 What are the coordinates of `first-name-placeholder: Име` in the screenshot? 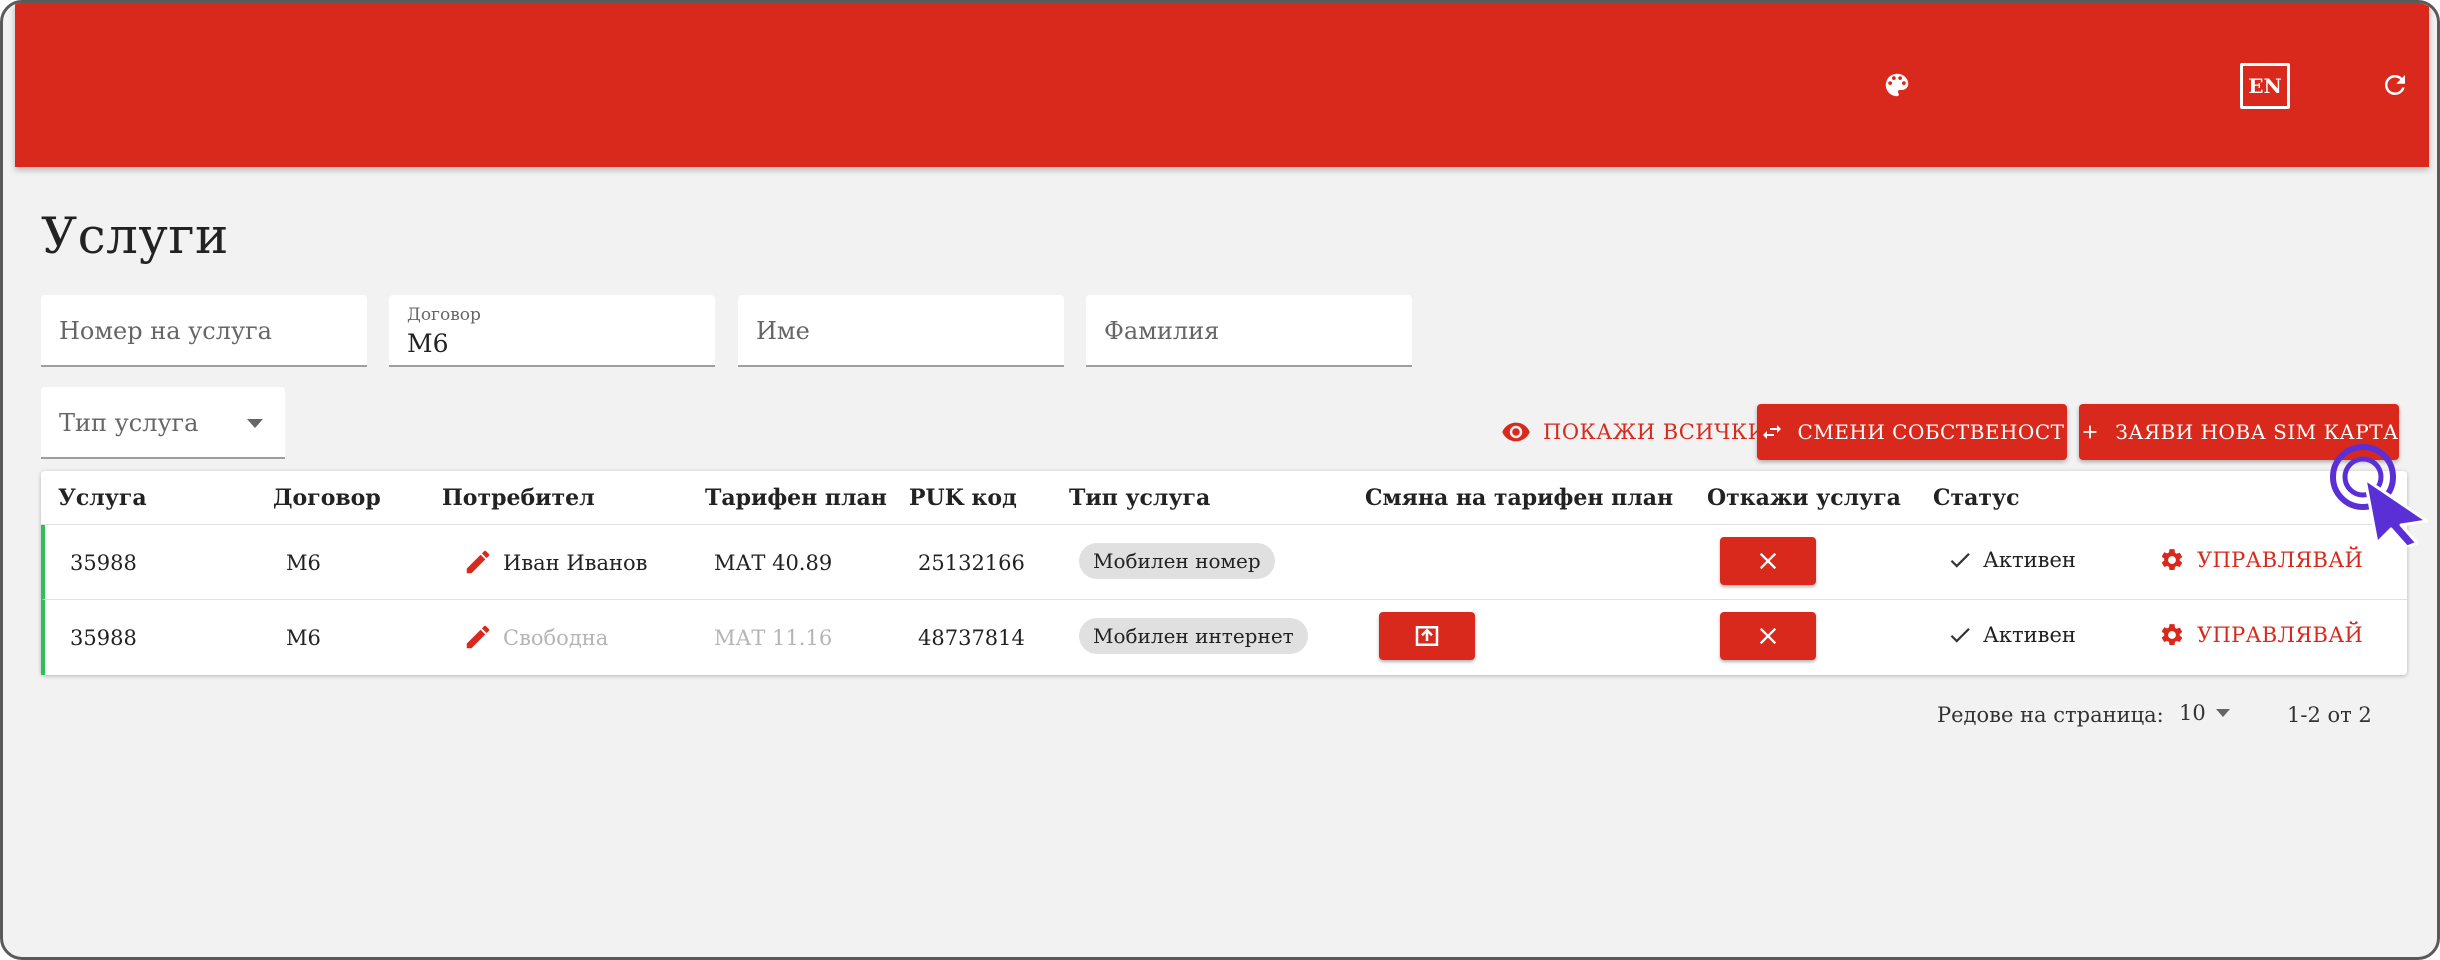 It's located at (783, 331).